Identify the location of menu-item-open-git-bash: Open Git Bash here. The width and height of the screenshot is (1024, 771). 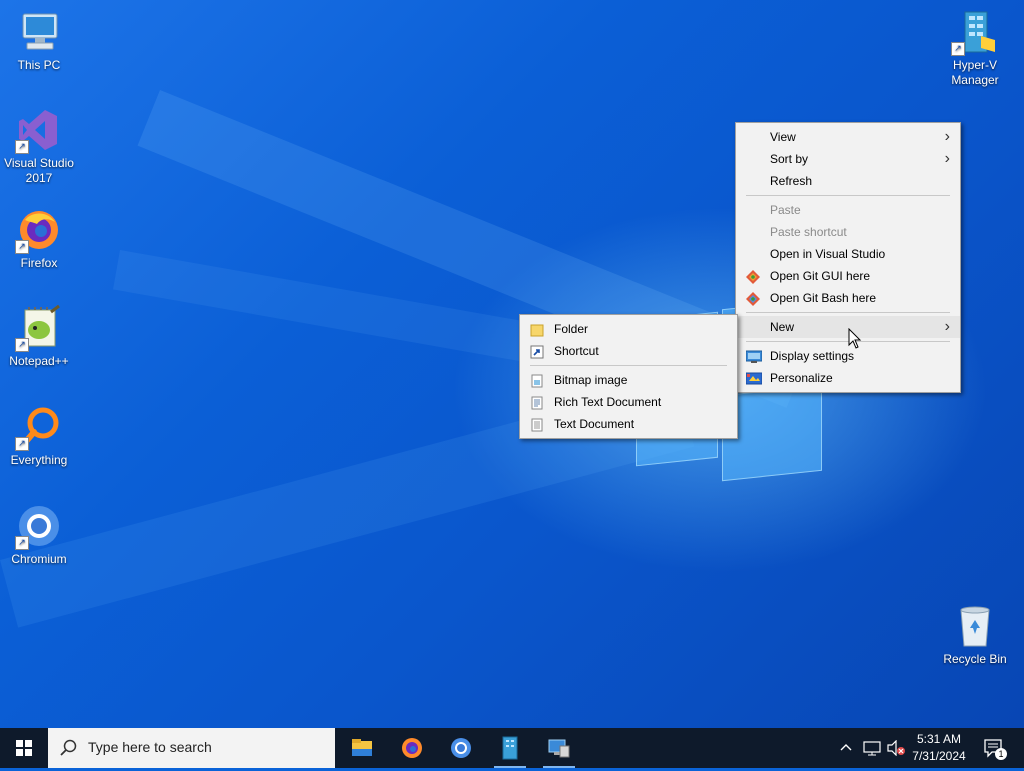
(848, 298).